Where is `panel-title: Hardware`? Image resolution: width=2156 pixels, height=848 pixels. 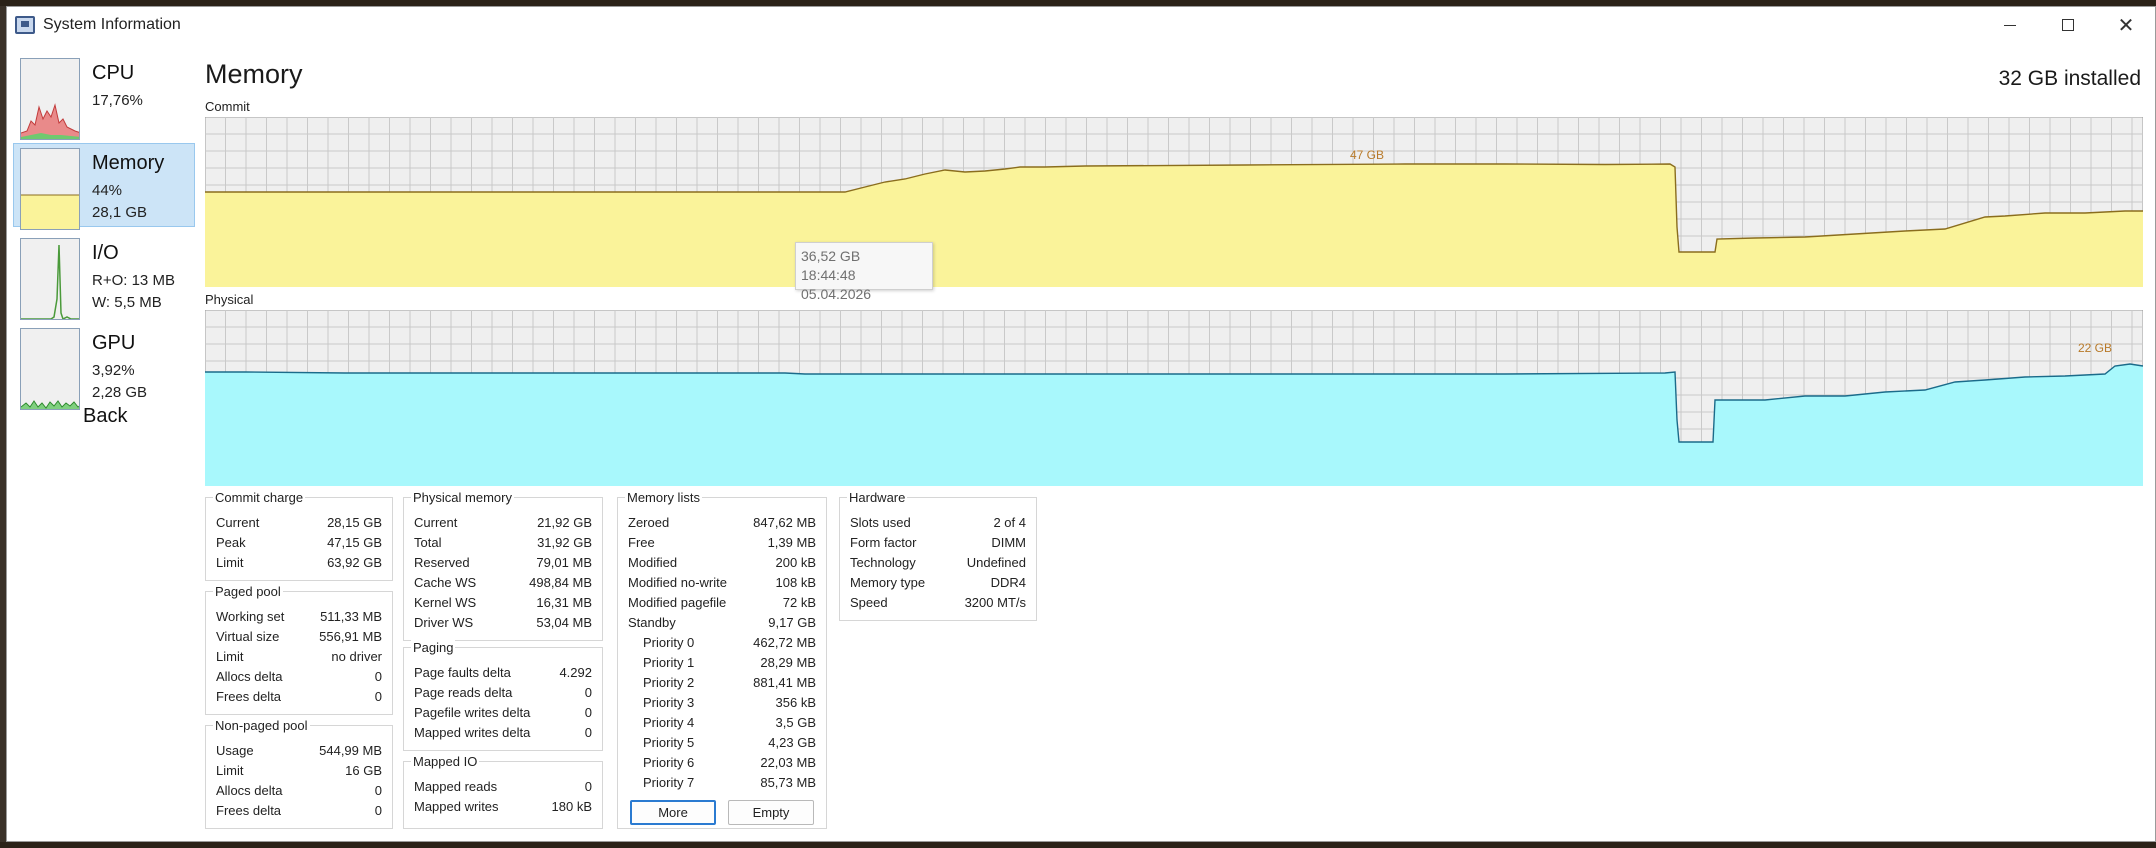 panel-title: Hardware is located at coordinates (877, 497).